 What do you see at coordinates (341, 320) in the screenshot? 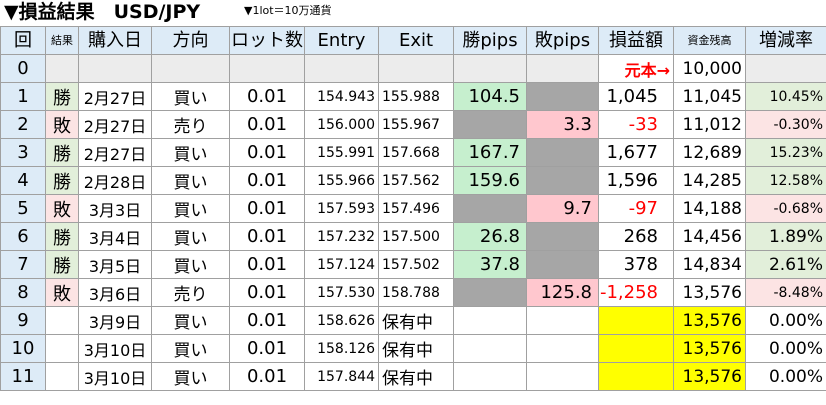
I see `entry-price-cell: 158.626` at bounding box center [341, 320].